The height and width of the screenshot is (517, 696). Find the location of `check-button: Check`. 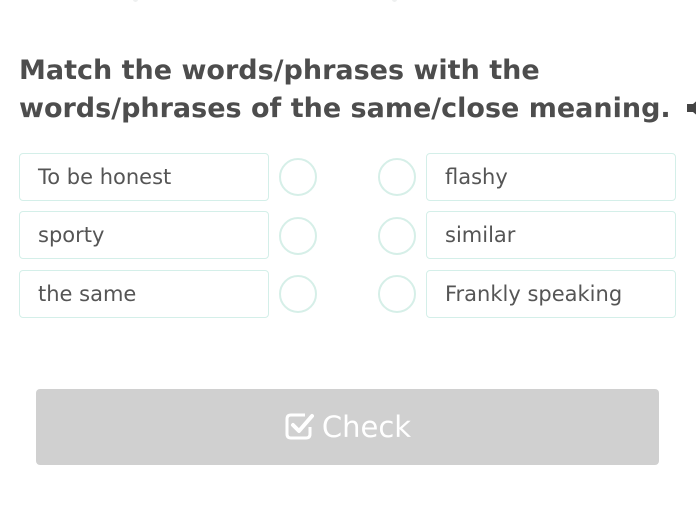

check-button: Check is located at coordinates (347, 427).